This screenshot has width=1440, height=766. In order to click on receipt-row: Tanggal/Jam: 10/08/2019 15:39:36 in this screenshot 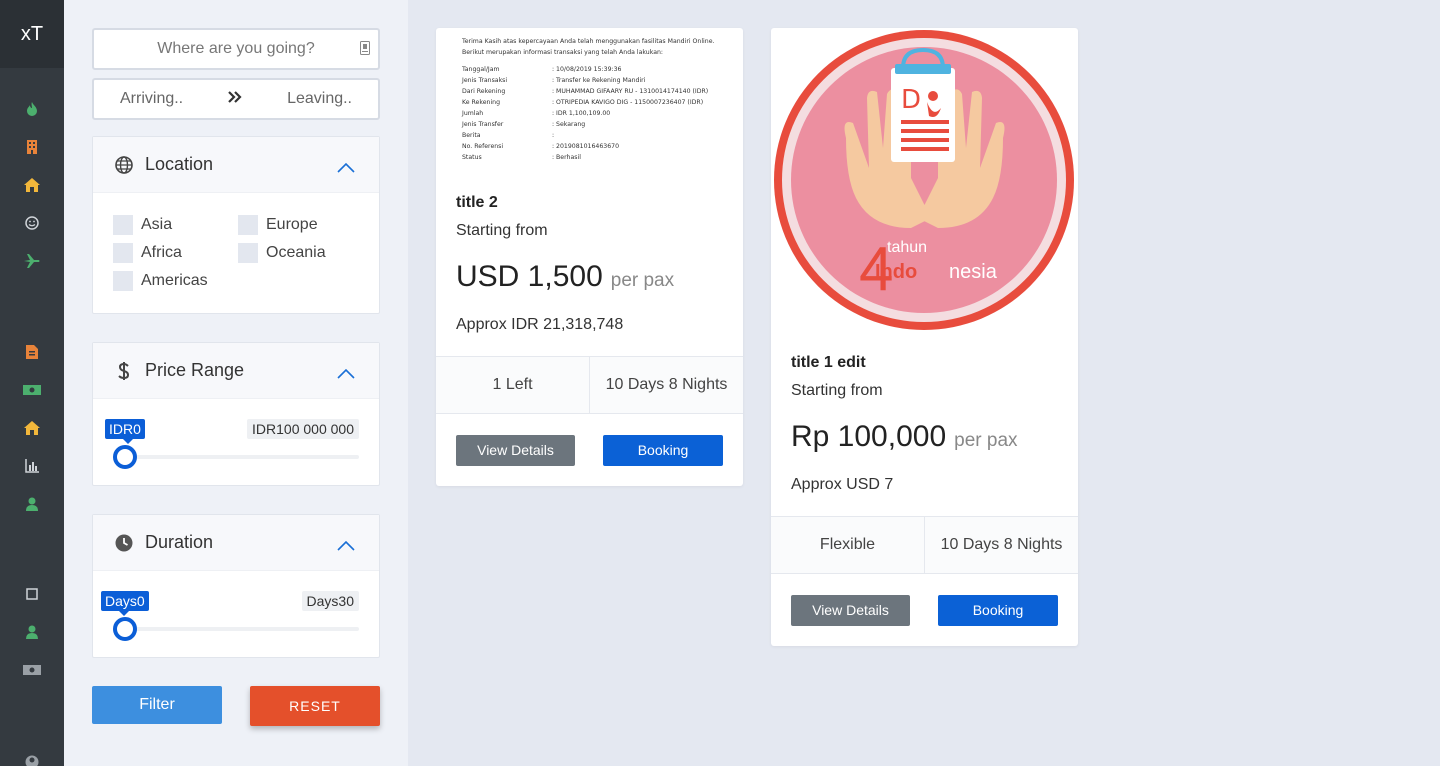, I will do `click(542, 69)`.